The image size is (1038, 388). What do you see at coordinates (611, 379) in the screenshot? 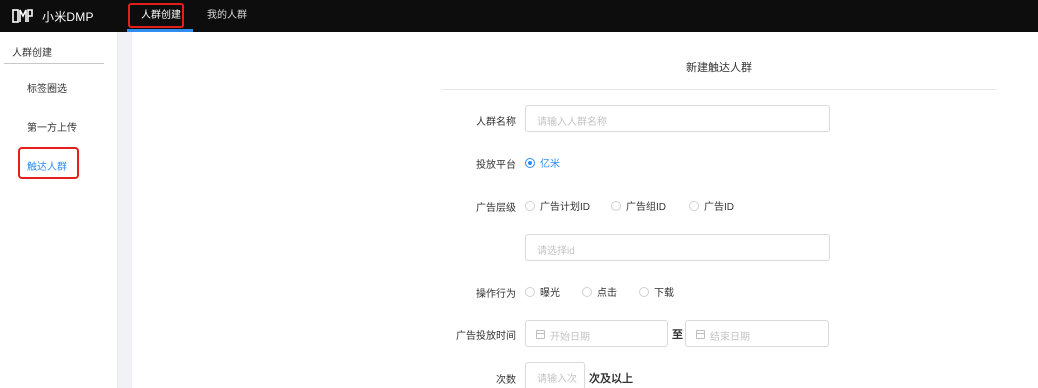
I see `count-suffix: 次及以上` at bounding box center [611, 379].